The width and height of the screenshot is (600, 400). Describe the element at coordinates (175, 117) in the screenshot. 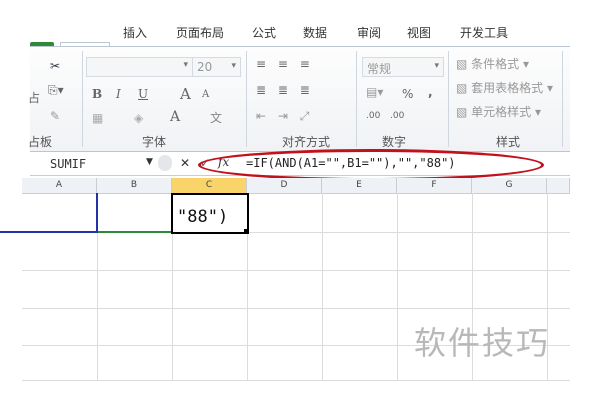

I see `font-color-button: A` at that location.